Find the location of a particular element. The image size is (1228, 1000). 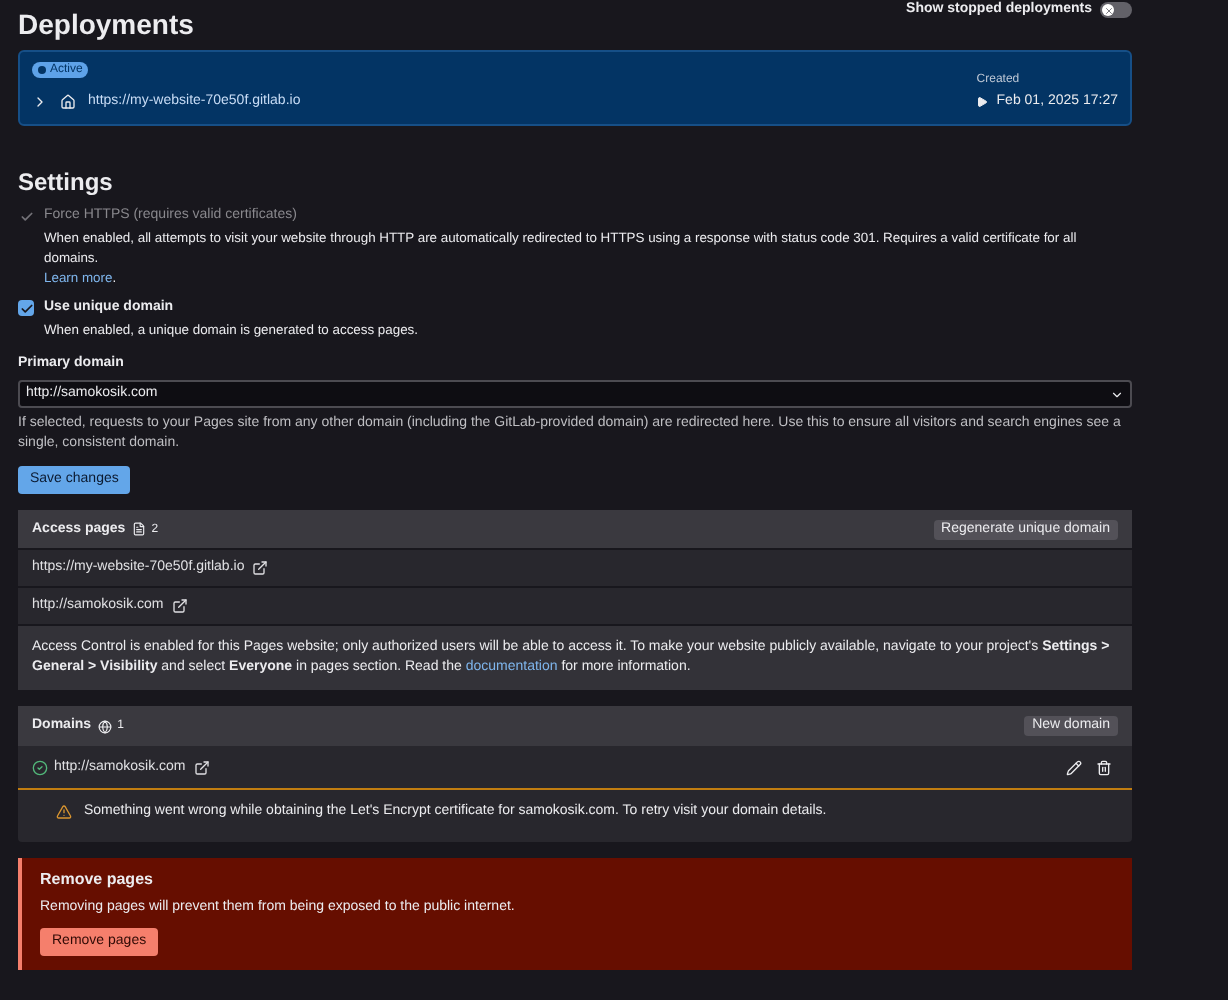

edit-icon is located at coordinates (1074, 767).